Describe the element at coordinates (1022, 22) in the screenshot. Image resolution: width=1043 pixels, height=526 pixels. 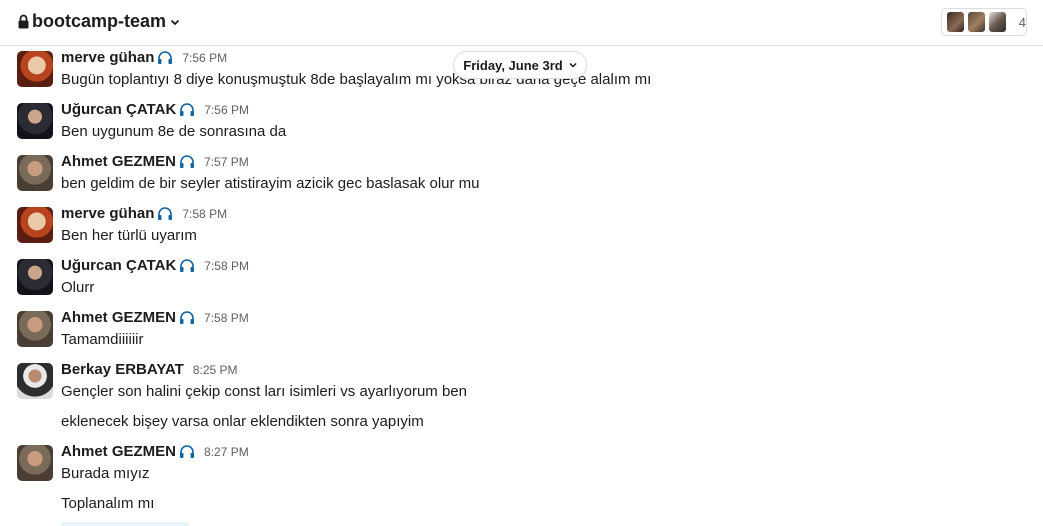
I see `member-count: 4` at that location.